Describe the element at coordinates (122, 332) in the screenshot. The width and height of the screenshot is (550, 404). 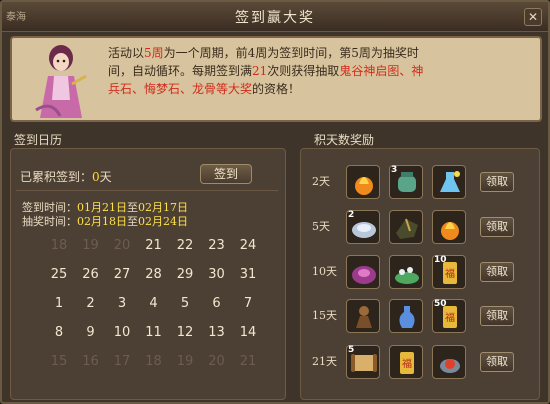
I see `calendar-day: 10` at that location.